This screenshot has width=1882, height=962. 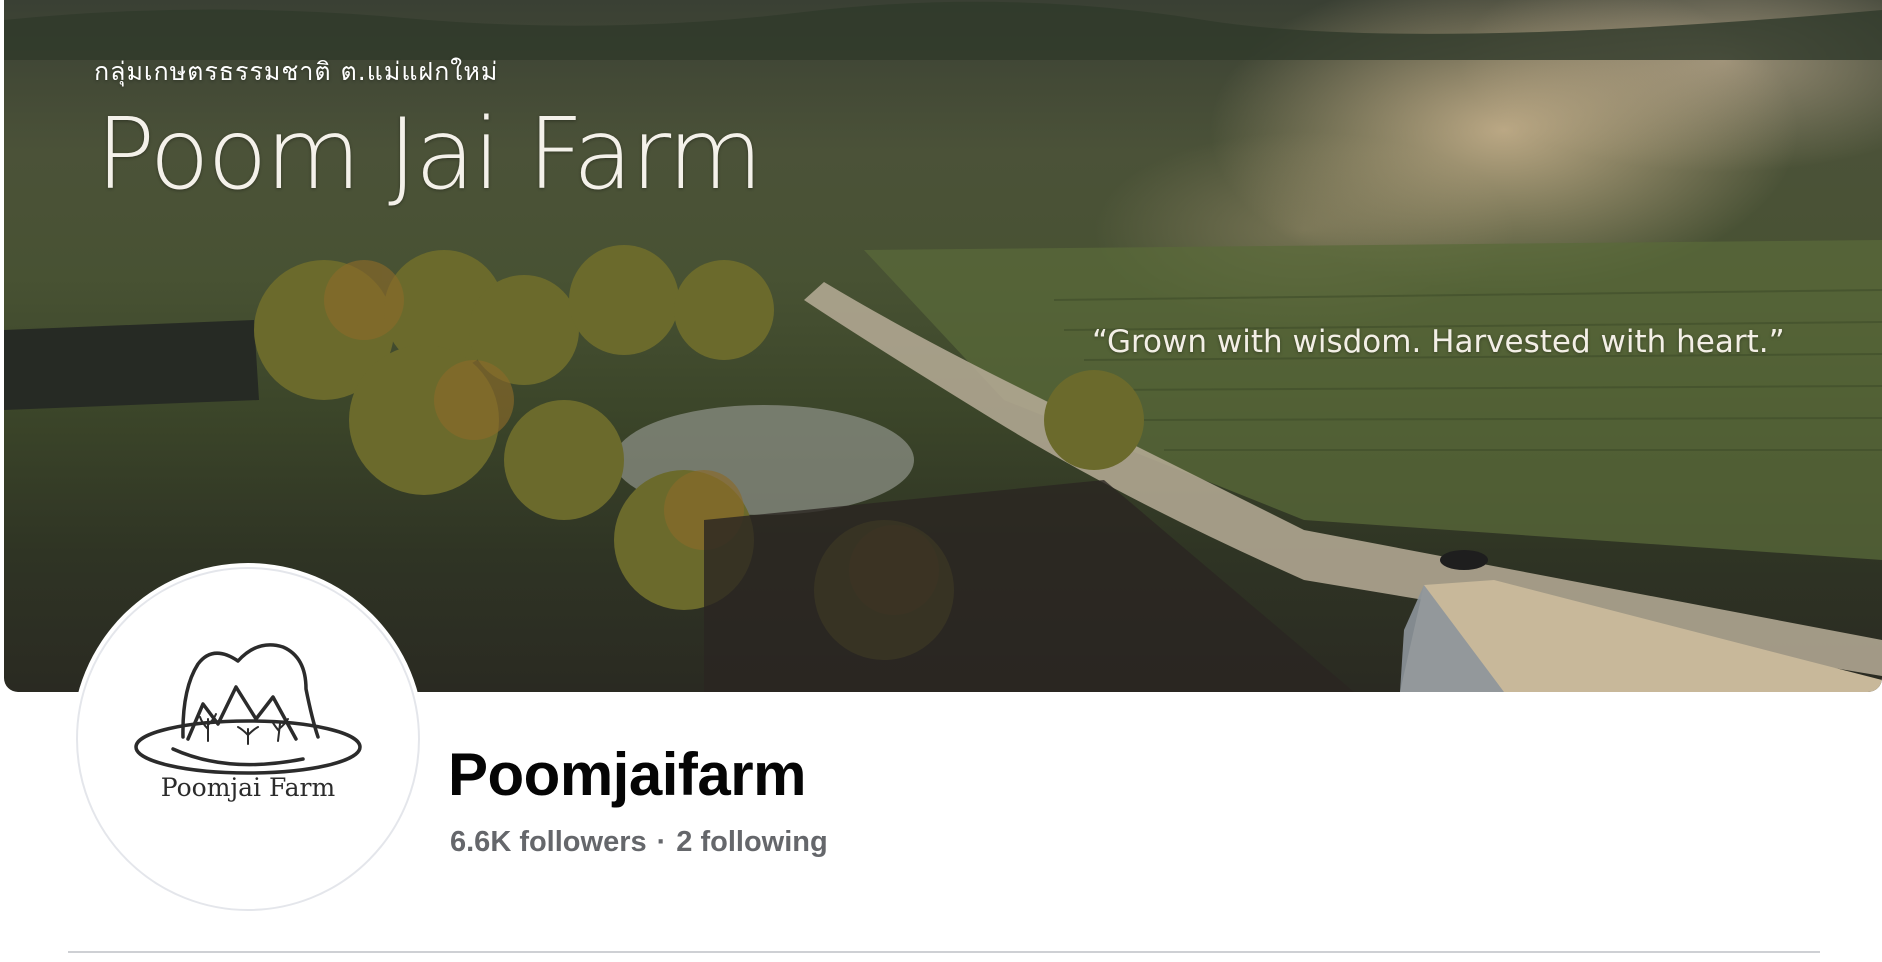 I want to click on hat-mountain-logo-icon, so click(x=248, y=709).